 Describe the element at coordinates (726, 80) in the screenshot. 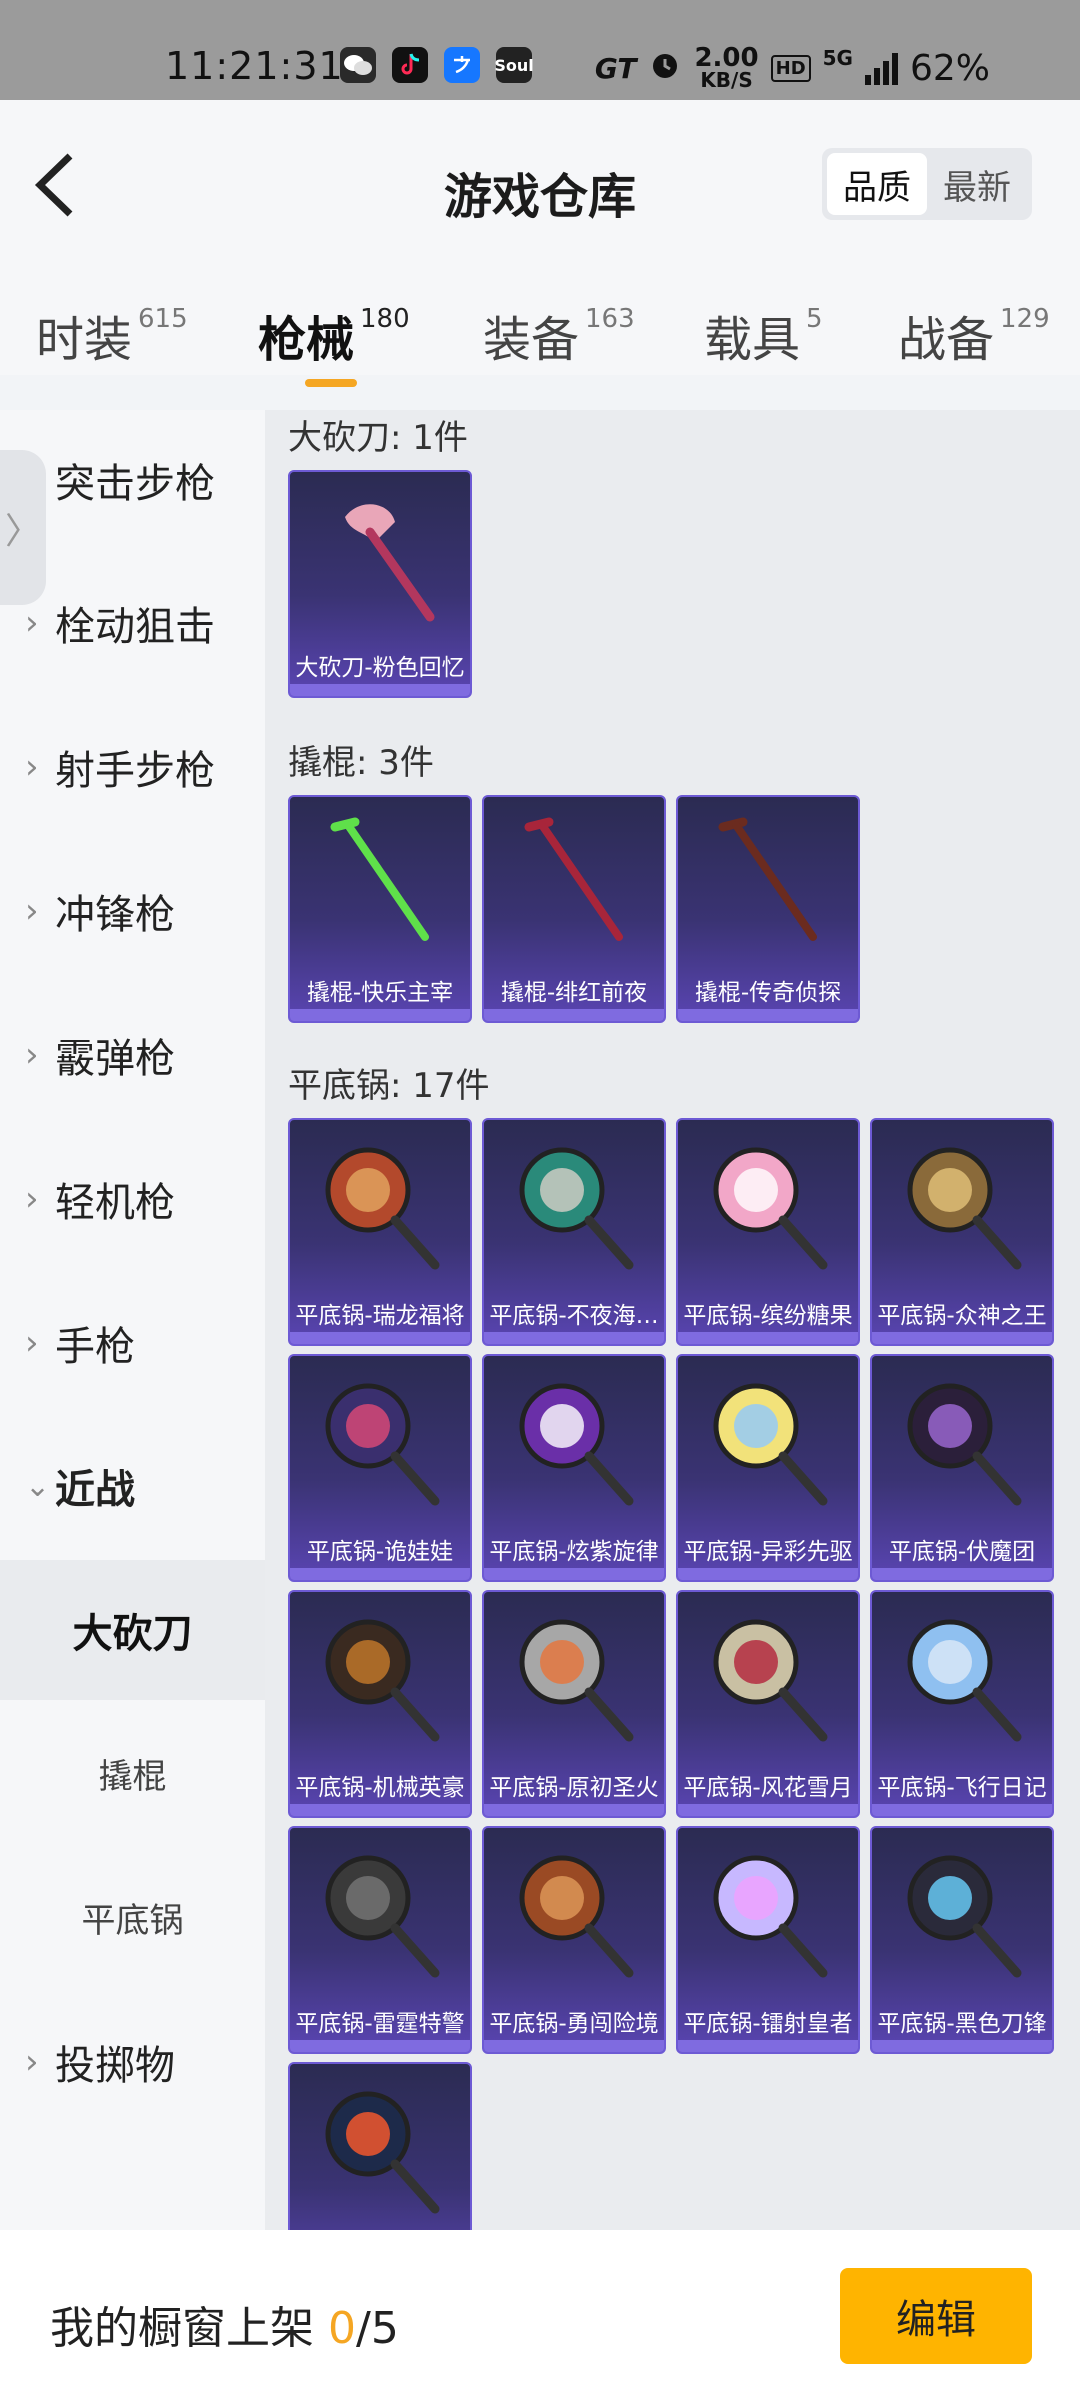

I see `net-speed-unit: KB/S` at that location.